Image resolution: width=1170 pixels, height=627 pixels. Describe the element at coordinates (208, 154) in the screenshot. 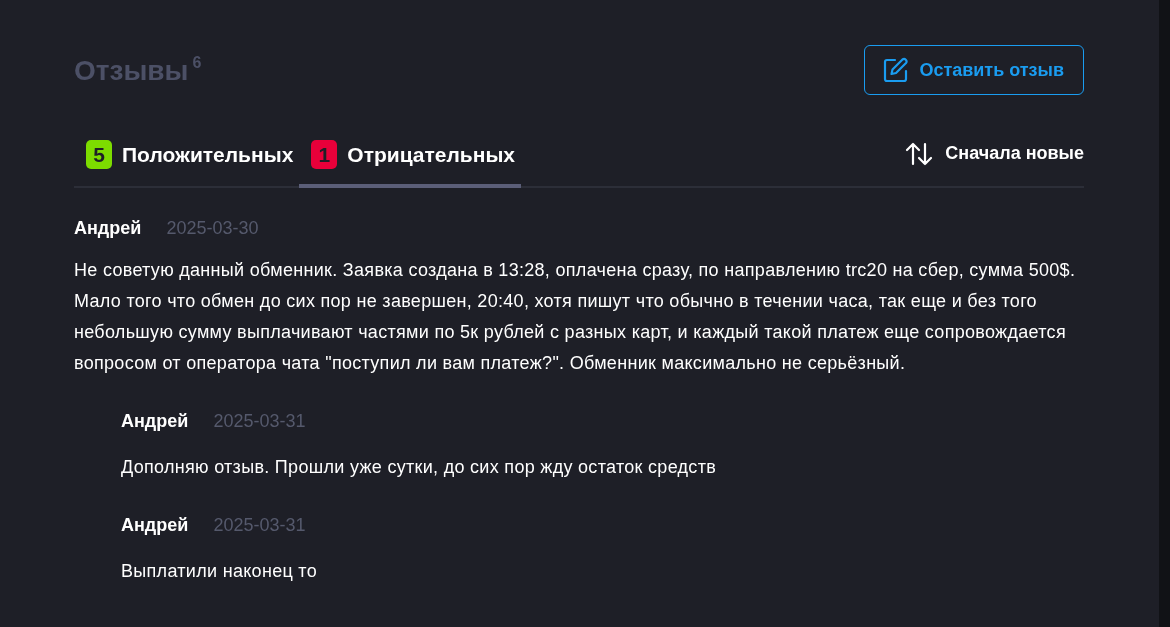

I see `tab-label: Положительных` at that location.